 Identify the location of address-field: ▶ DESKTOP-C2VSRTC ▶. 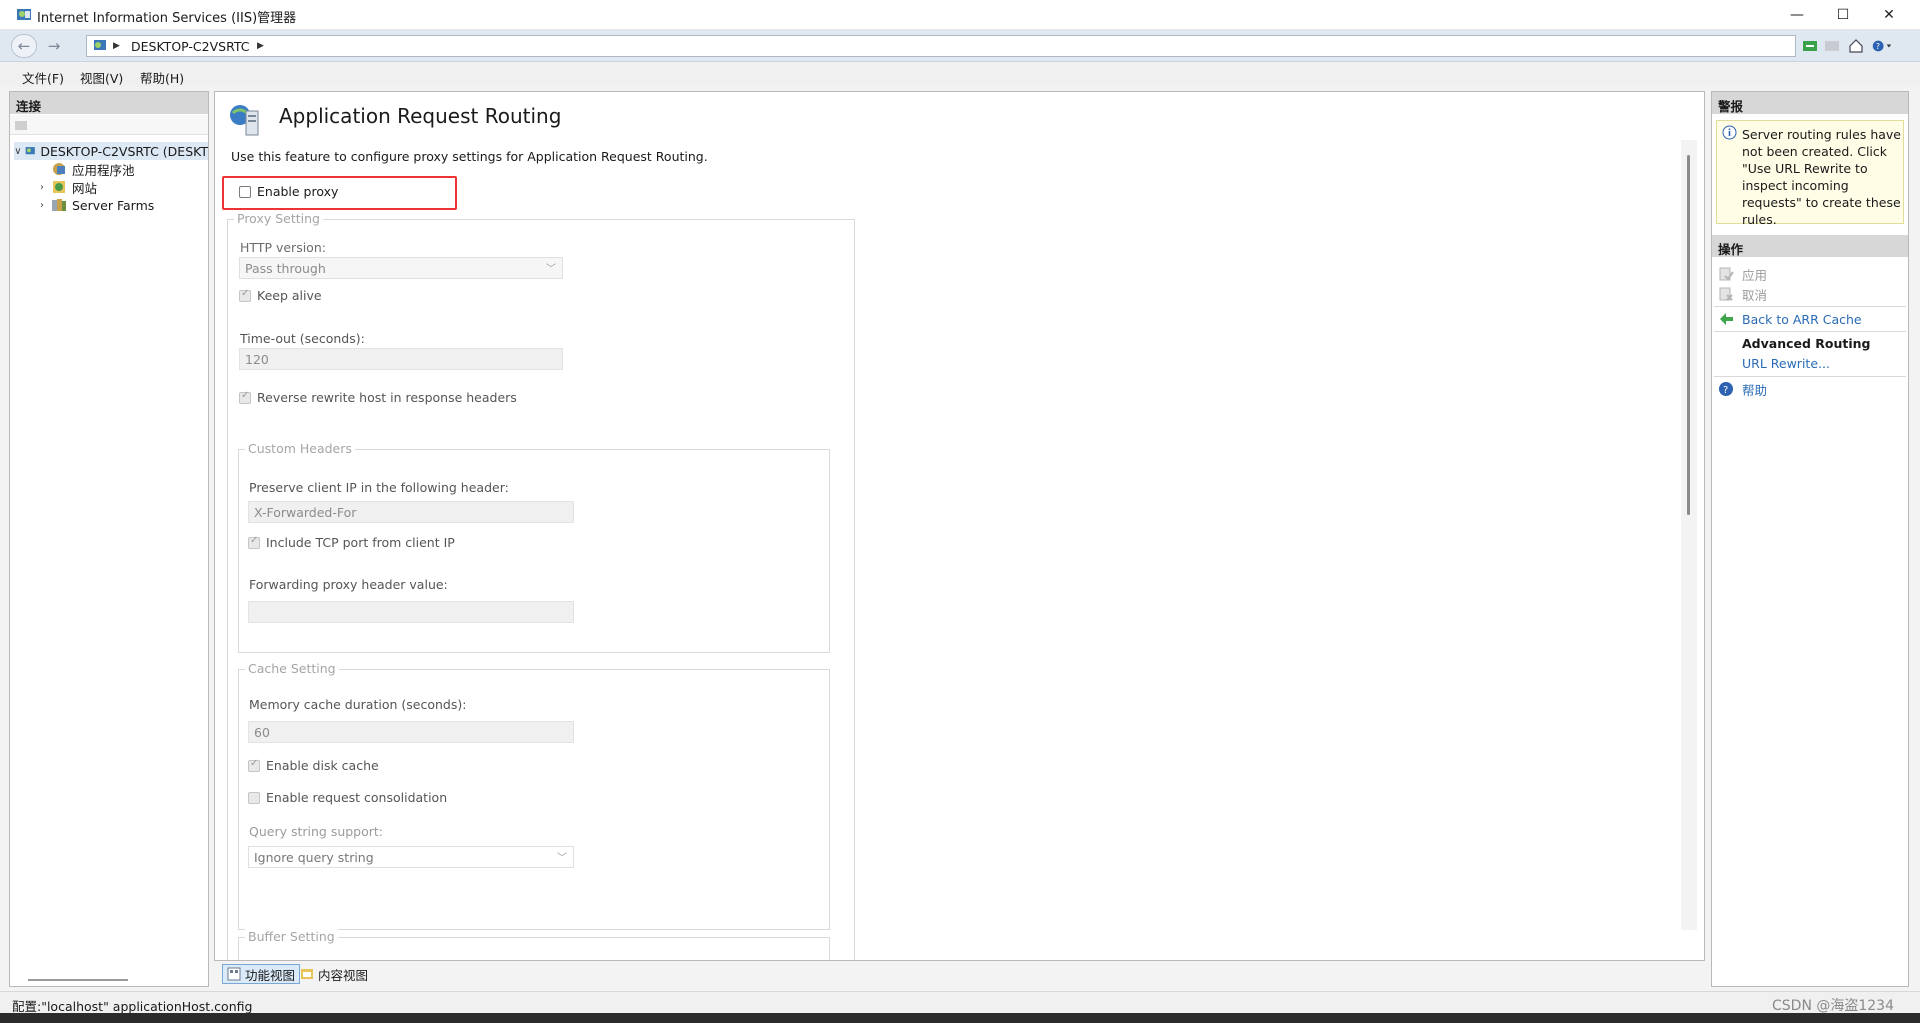
(941, 46).